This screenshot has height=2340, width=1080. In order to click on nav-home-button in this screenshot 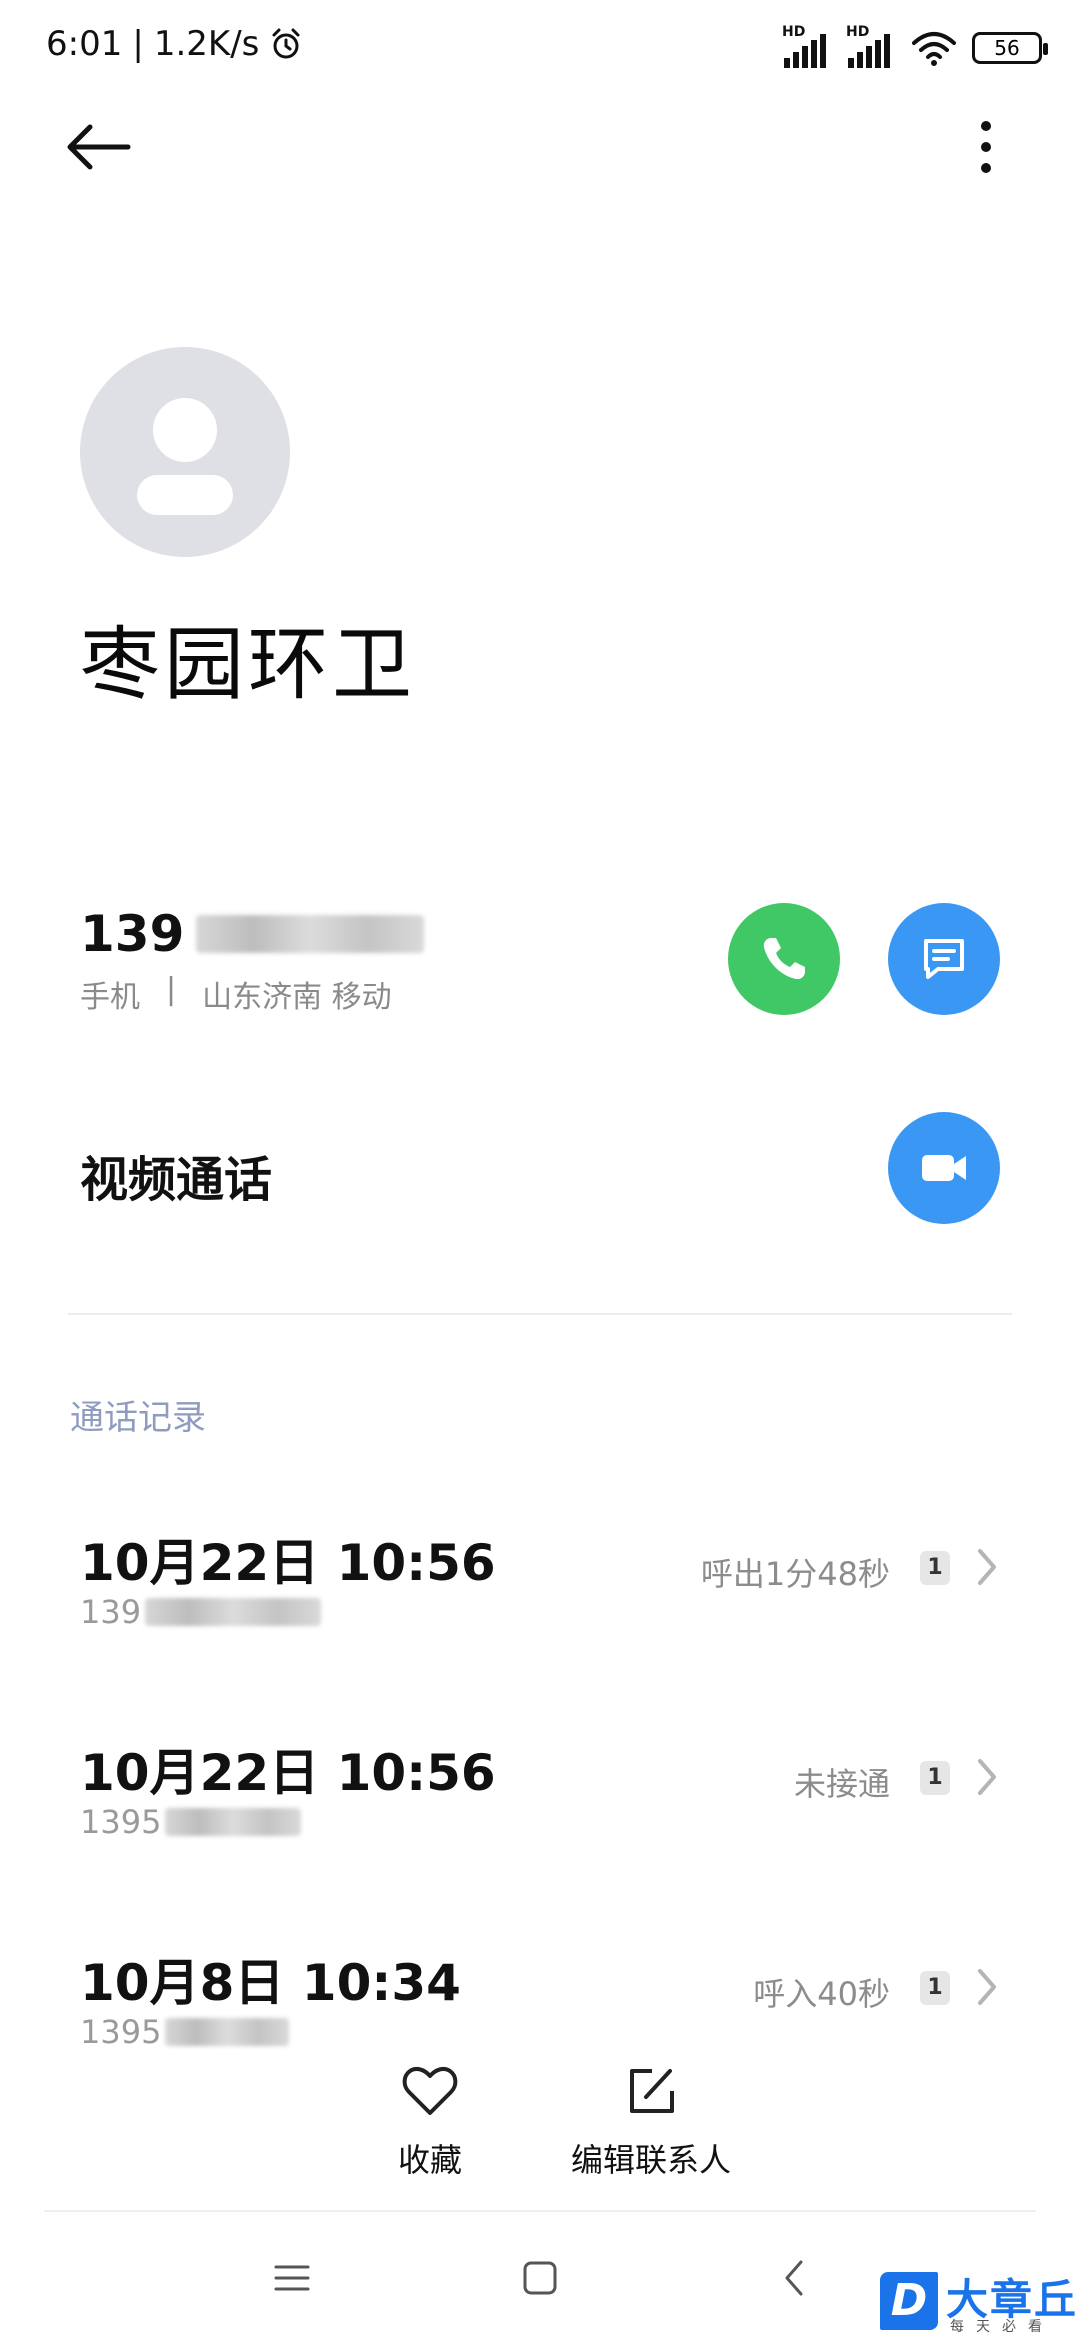, I will do `click(540, 2278)`.